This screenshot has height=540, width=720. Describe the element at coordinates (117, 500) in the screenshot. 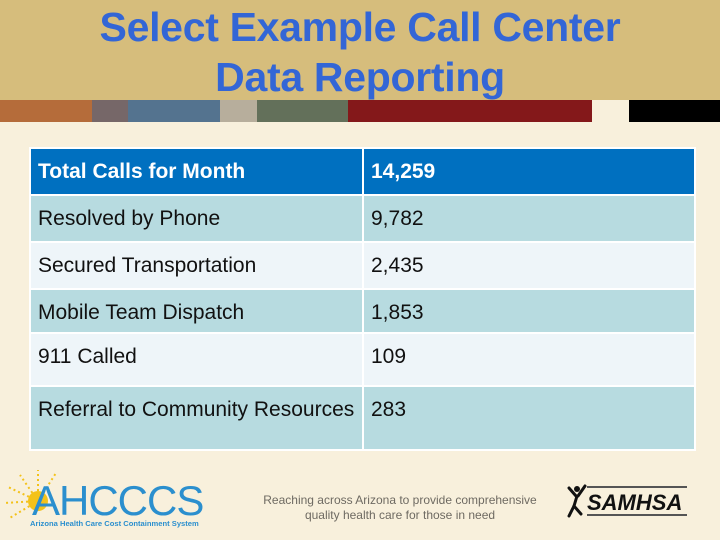

I see `ahcccs-wordmark: AHCCCS` at that location.